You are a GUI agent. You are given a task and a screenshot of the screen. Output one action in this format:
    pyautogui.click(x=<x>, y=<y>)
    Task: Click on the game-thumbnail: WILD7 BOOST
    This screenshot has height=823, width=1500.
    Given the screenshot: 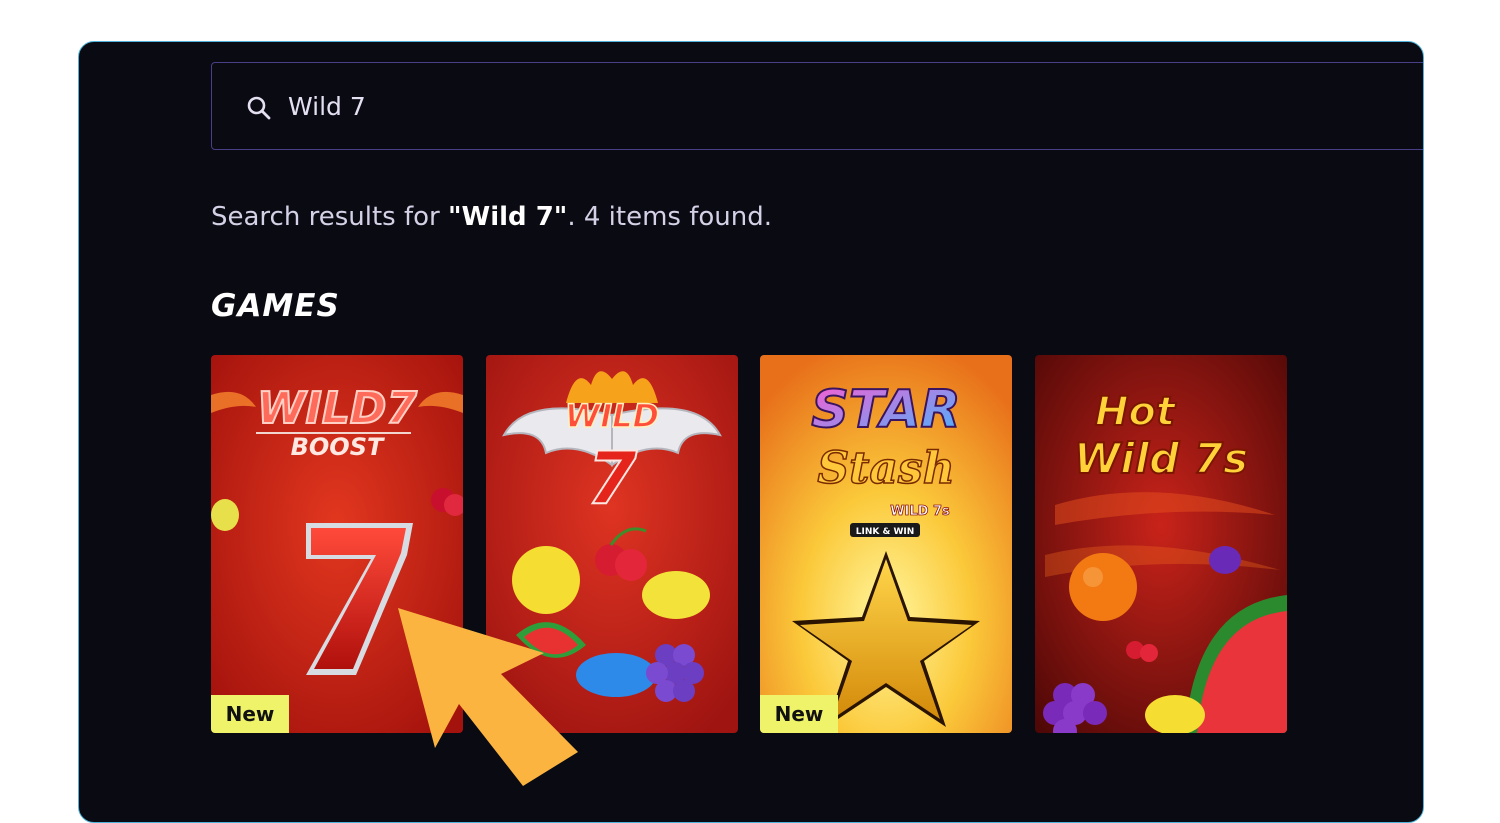 What is the action you would take?
    pyautogui.click(x=337, y=544)
    